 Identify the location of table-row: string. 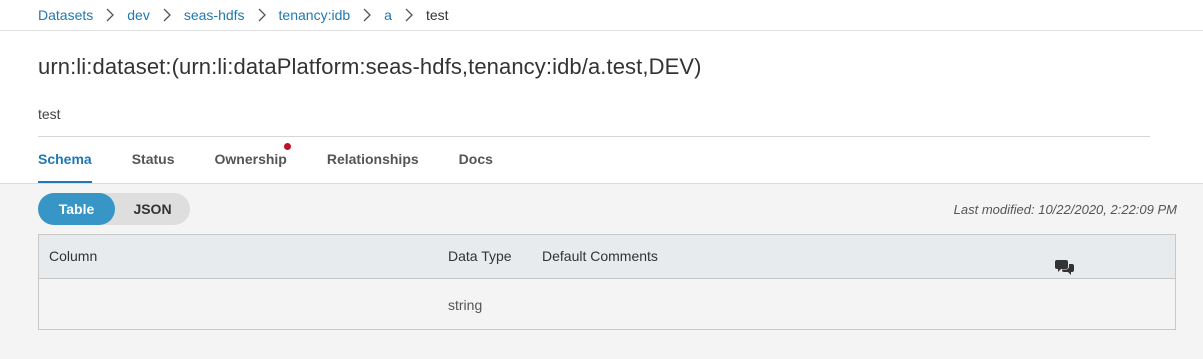
(607, 304).